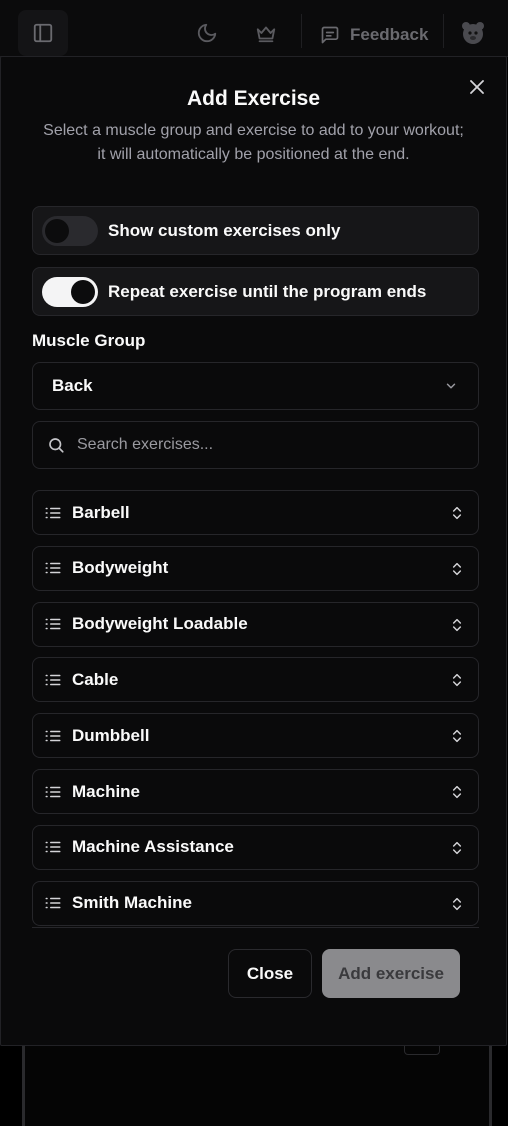  Describe the element at coordinates (254, 28) in the screenshot. I see `app-header: Feedback` at that location.